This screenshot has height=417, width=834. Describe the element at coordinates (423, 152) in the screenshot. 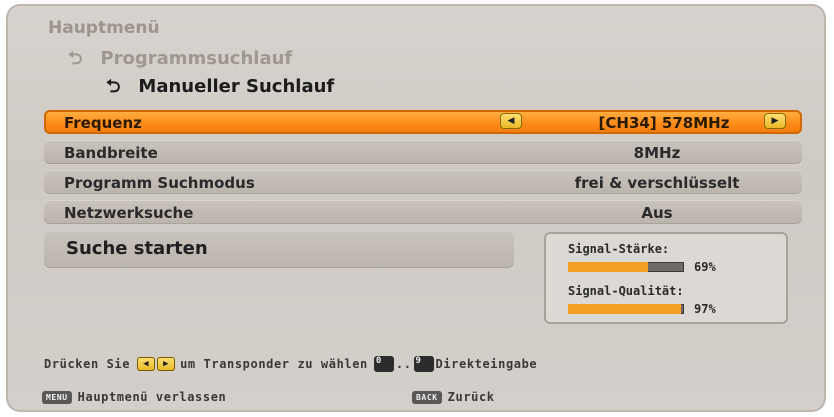

I see `row-bandbreite: Bandbreite 8MHz` at that location.